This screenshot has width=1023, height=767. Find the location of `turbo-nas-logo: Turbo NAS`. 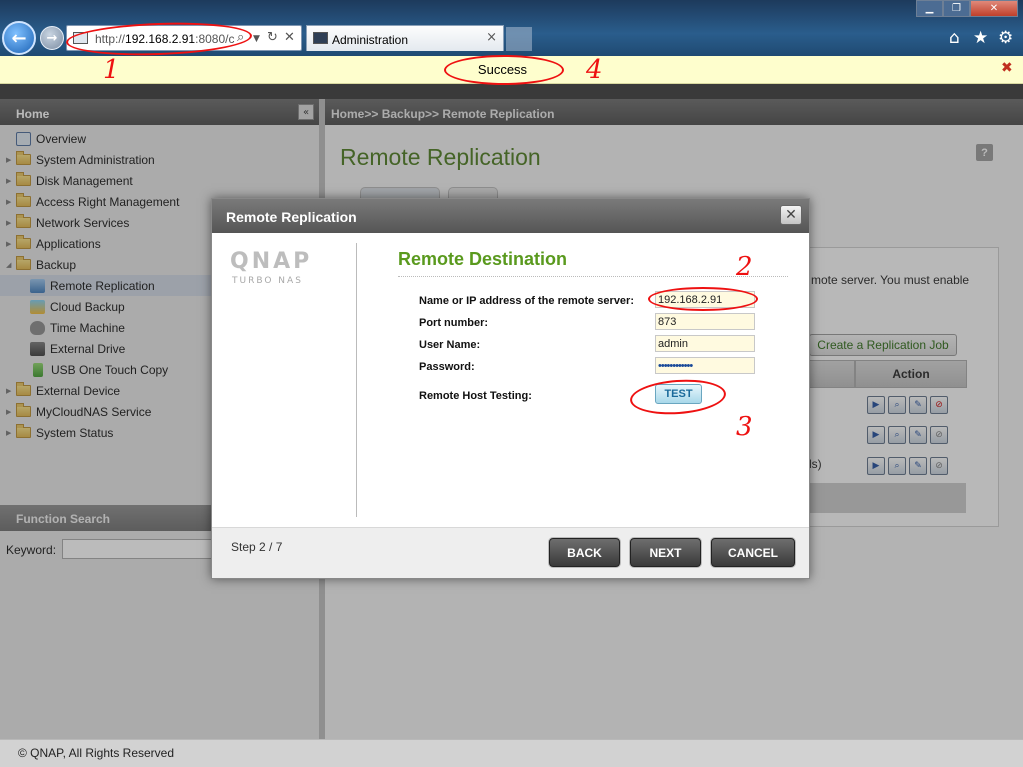

turbo-nas-logo: Turbo NAS is located at coordinates (267, 281).